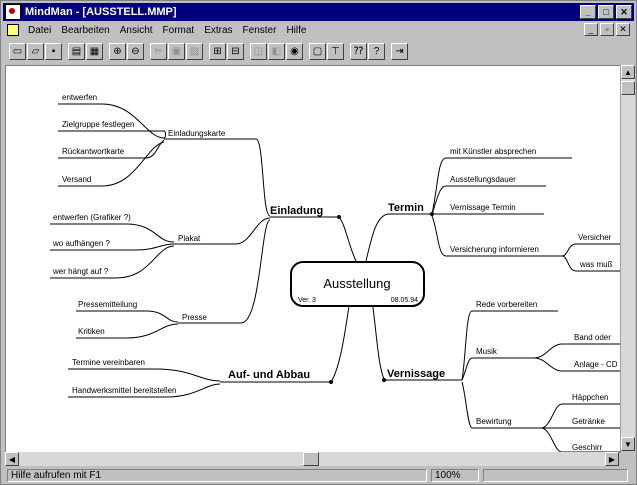  I want to click on doc-close-button: ✕, so click(623, 29).